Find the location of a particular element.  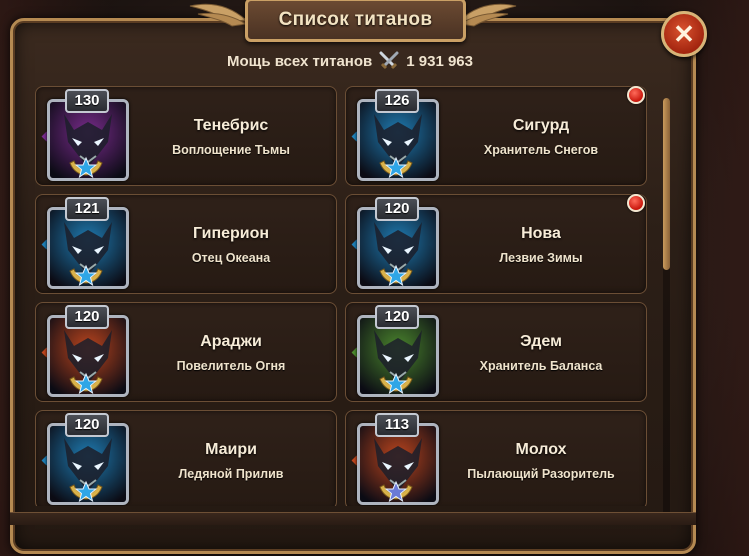

titan-name: Тенебрис is located at coordinates (231, 125).